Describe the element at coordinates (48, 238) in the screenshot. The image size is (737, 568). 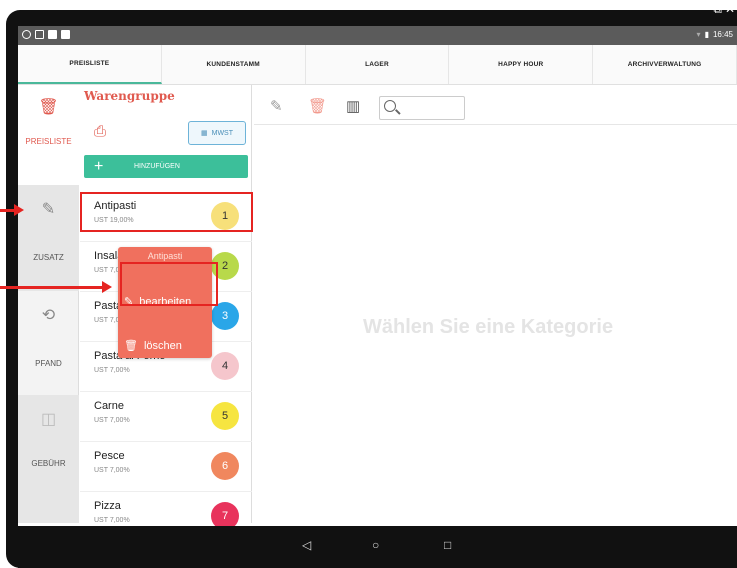
I see `rail-item-zusatz: ✎ ZUSATZ` at that location.